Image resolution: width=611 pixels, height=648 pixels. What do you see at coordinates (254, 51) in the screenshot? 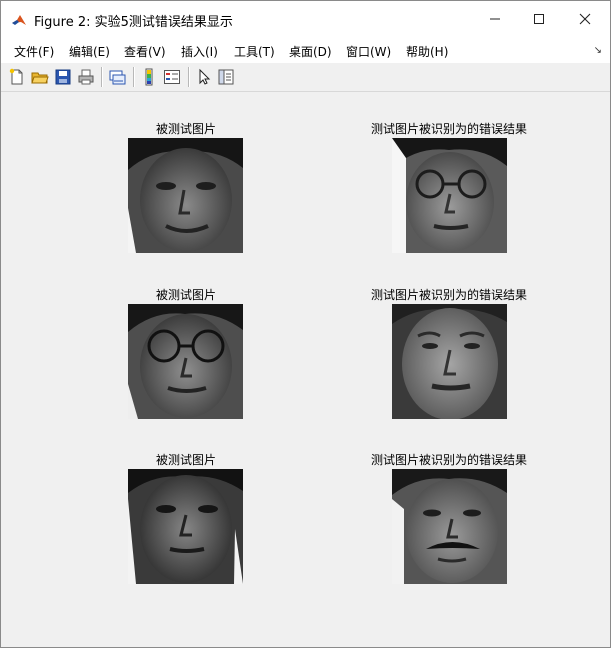
I see `menu-tools: 工具(T)` at bounding box center [254, 51].